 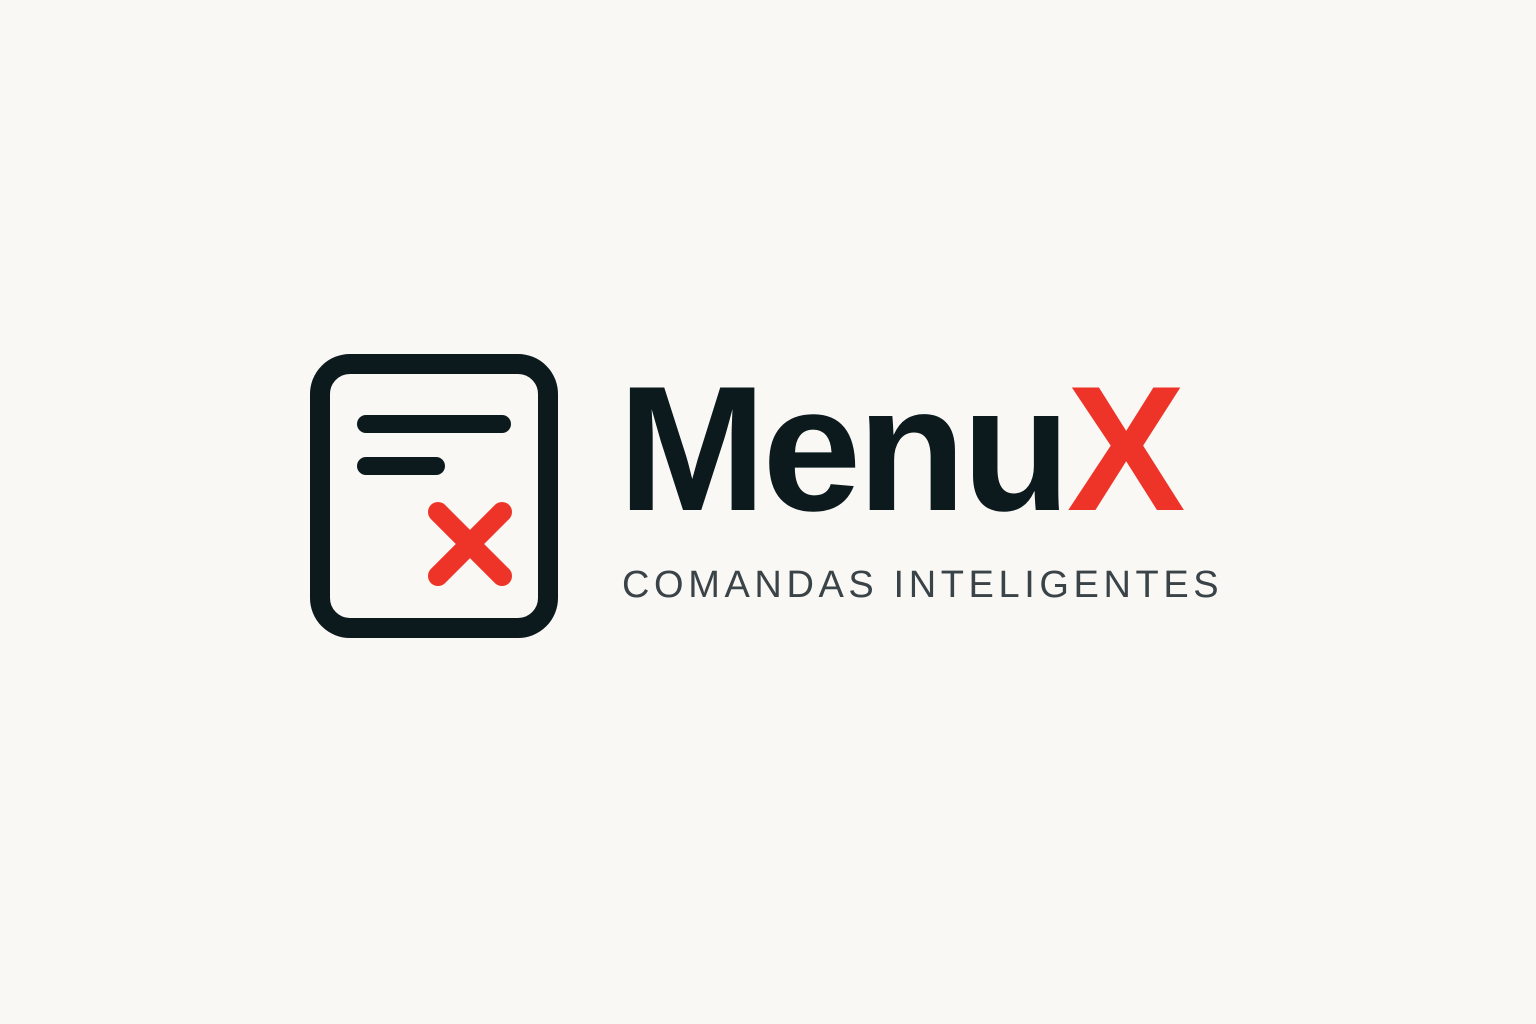 I want to click on brand-wordmark: MenuX, so click(x=901, y=449).